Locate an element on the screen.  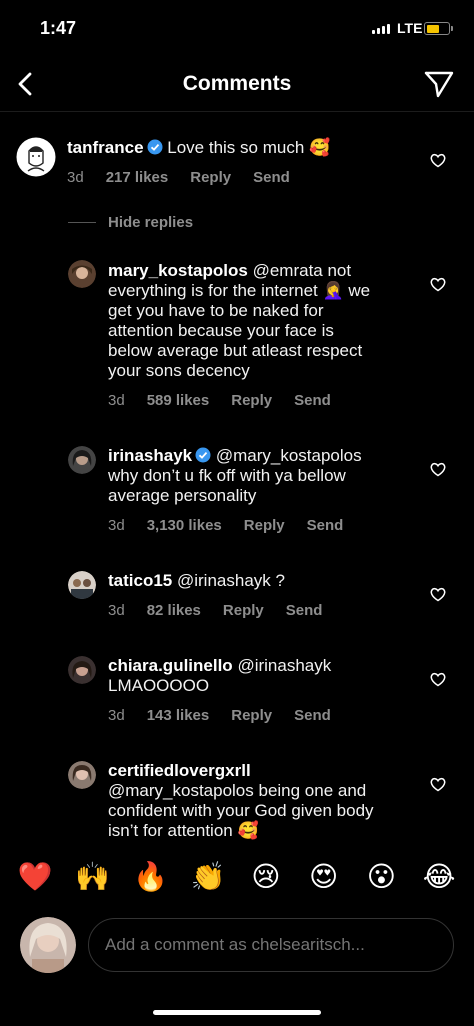
signal-strength-icon is located at coordinates (381, 29).